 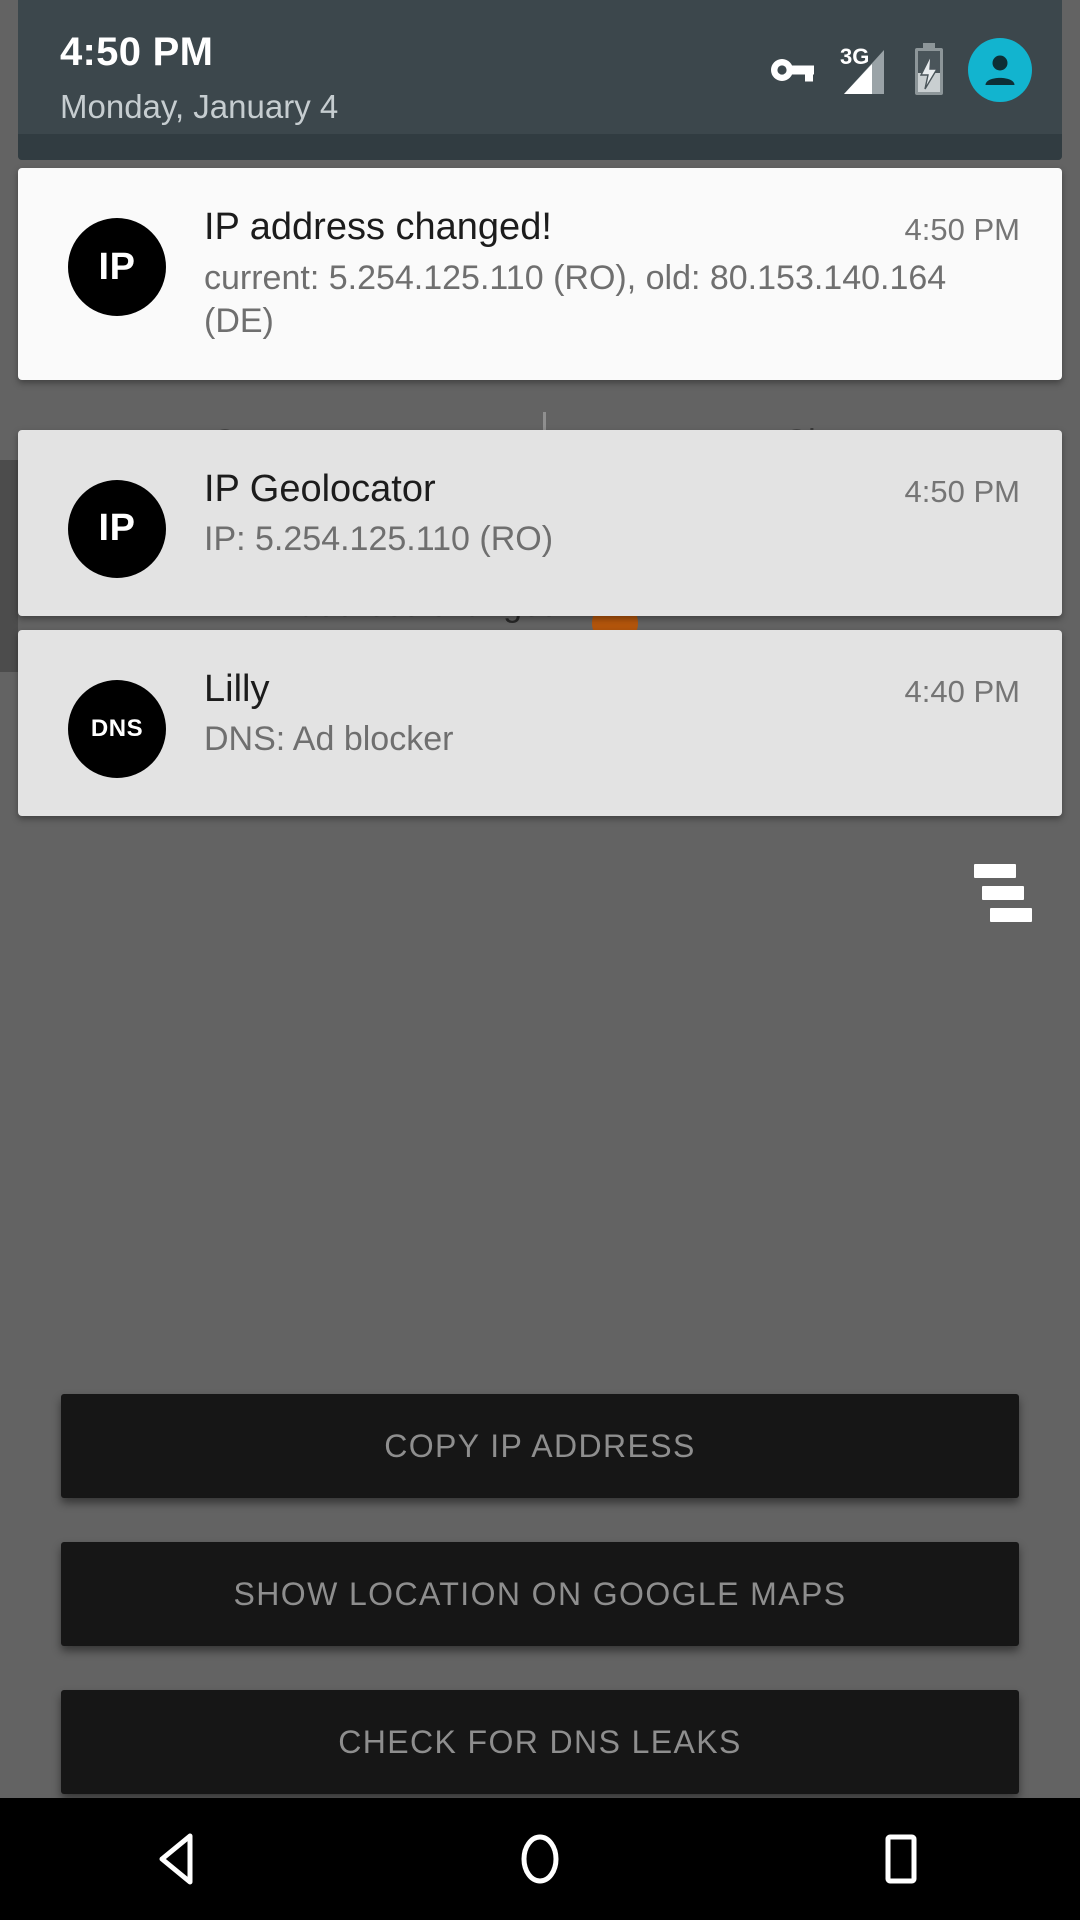 I want to click on notification-text: IP: 5.254.125.110 (RO), so click(x=379, y=539).